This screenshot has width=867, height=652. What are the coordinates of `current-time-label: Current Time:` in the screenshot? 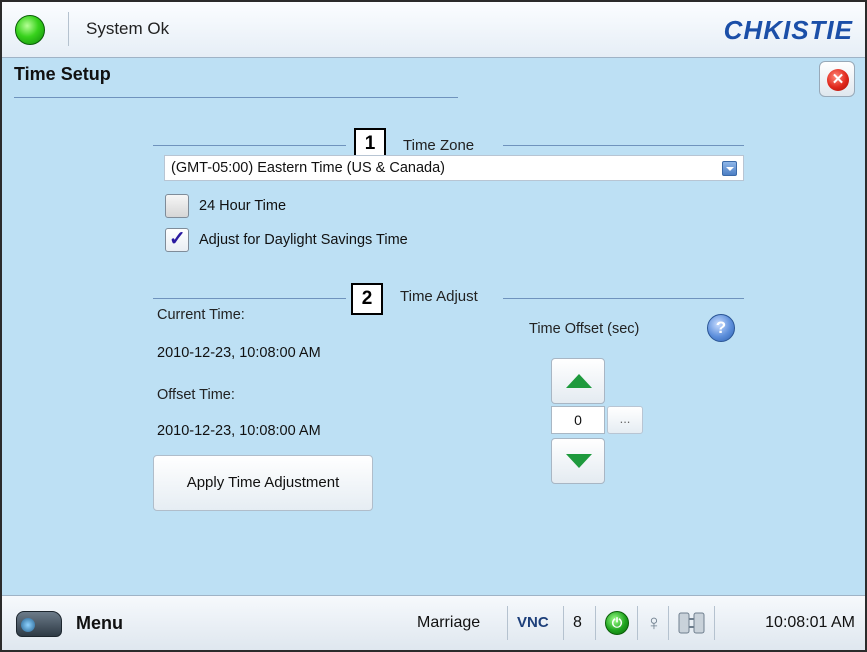 It's located at (201, 315).